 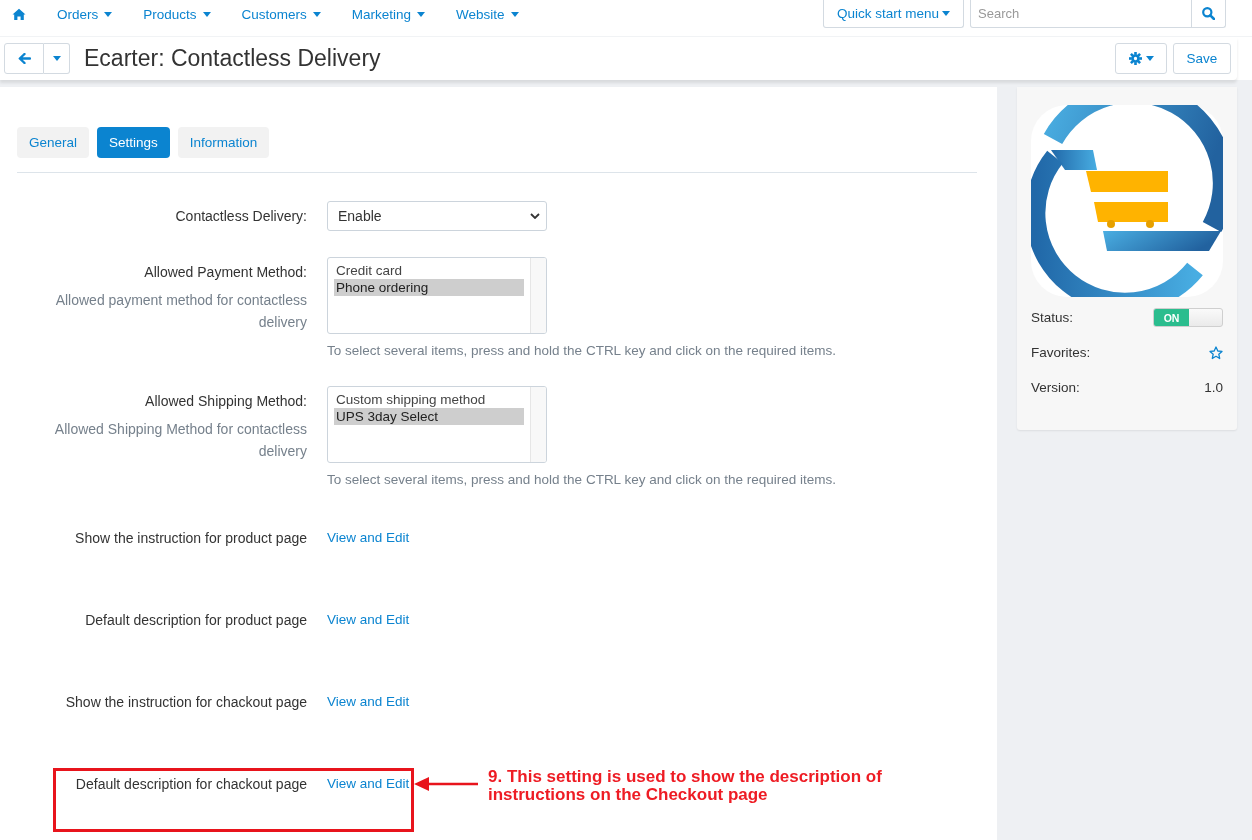 I want to click on field-label: Allowed Payment Method:, so click(x=225, y=272).